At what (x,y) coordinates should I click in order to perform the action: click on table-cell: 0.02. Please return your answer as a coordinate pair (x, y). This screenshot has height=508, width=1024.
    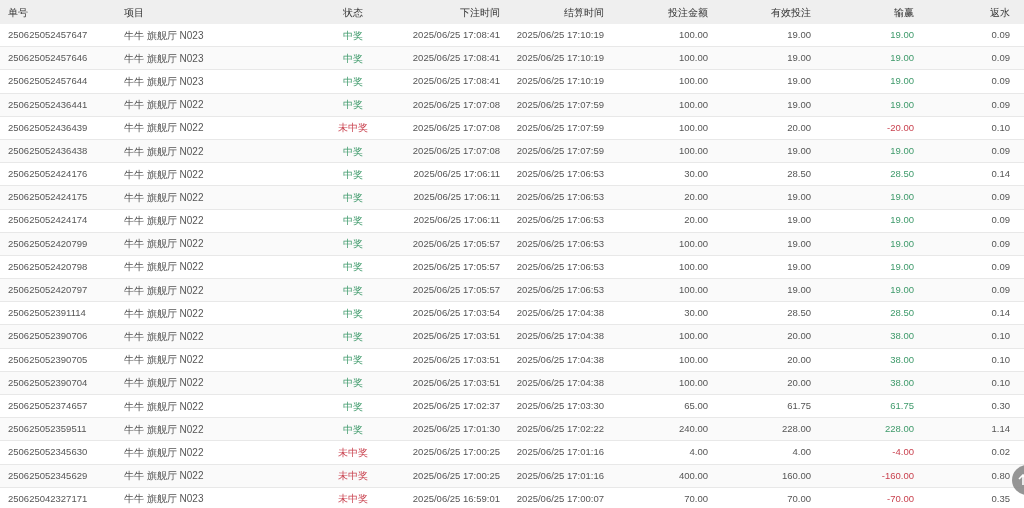
    Looking at the image, I should click on (1000, 452).